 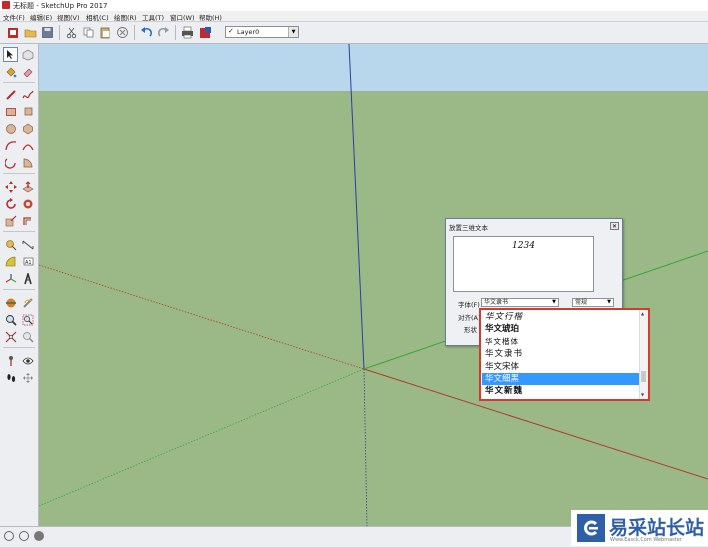 I want to click on zoom-extents-tool, so click(x=10, y=336).